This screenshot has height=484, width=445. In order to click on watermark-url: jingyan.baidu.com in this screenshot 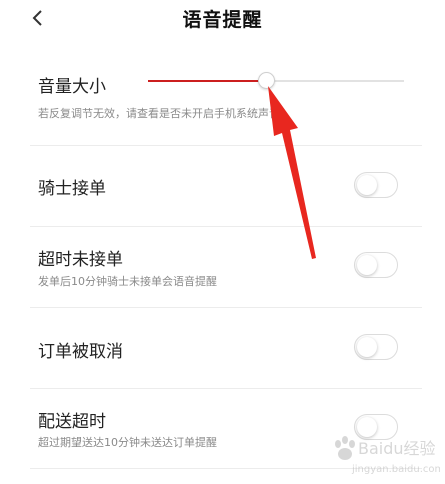, I will do `click(395, 469)`.